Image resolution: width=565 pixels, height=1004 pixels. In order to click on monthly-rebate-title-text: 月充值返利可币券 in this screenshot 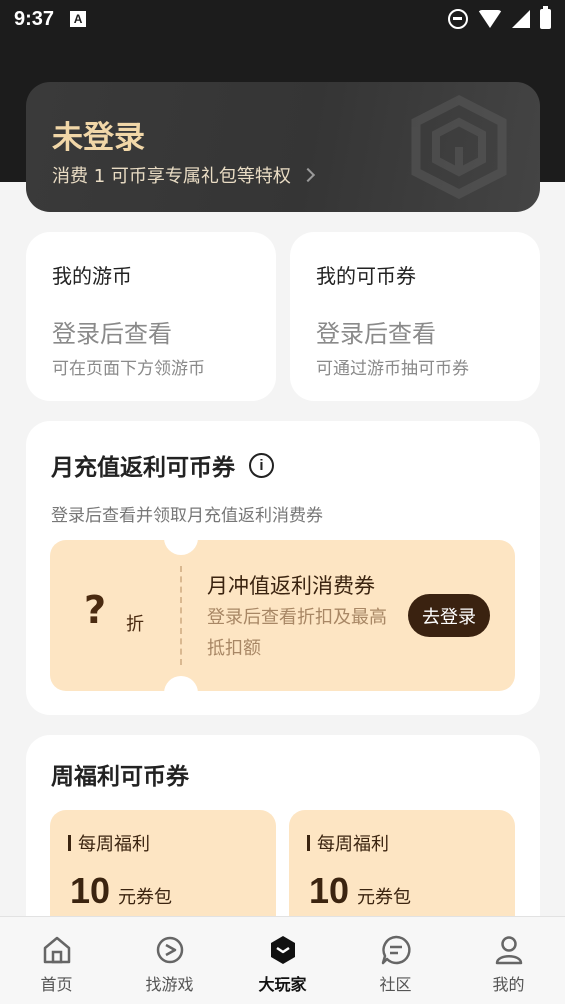, I will do `click(143, 468)`.